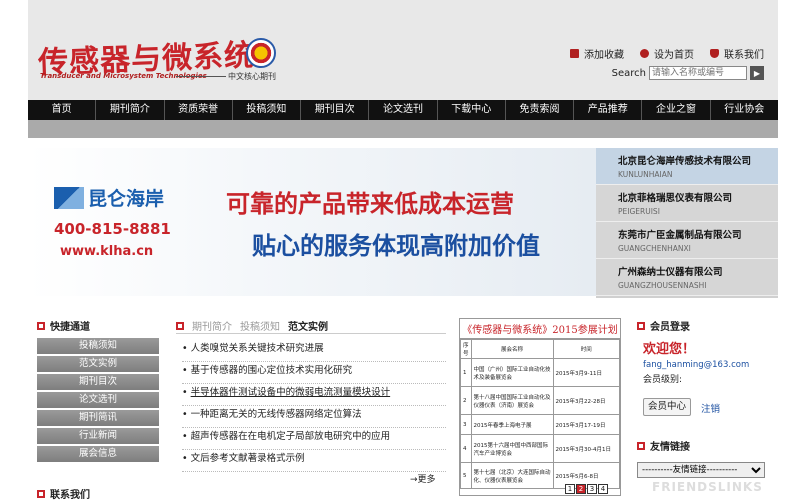 This screenshot has height=501, width=800. What do you see at coordinates (112, 229) in the screenshot?
I see `banner-phone: 400-815-8881` at bounding box center [112, 229].